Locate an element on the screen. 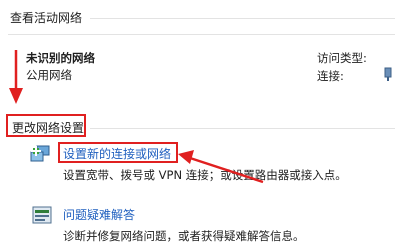 This screenshot has height=249, width=395. heading-highlight-box is located at coordinates (46, 125).